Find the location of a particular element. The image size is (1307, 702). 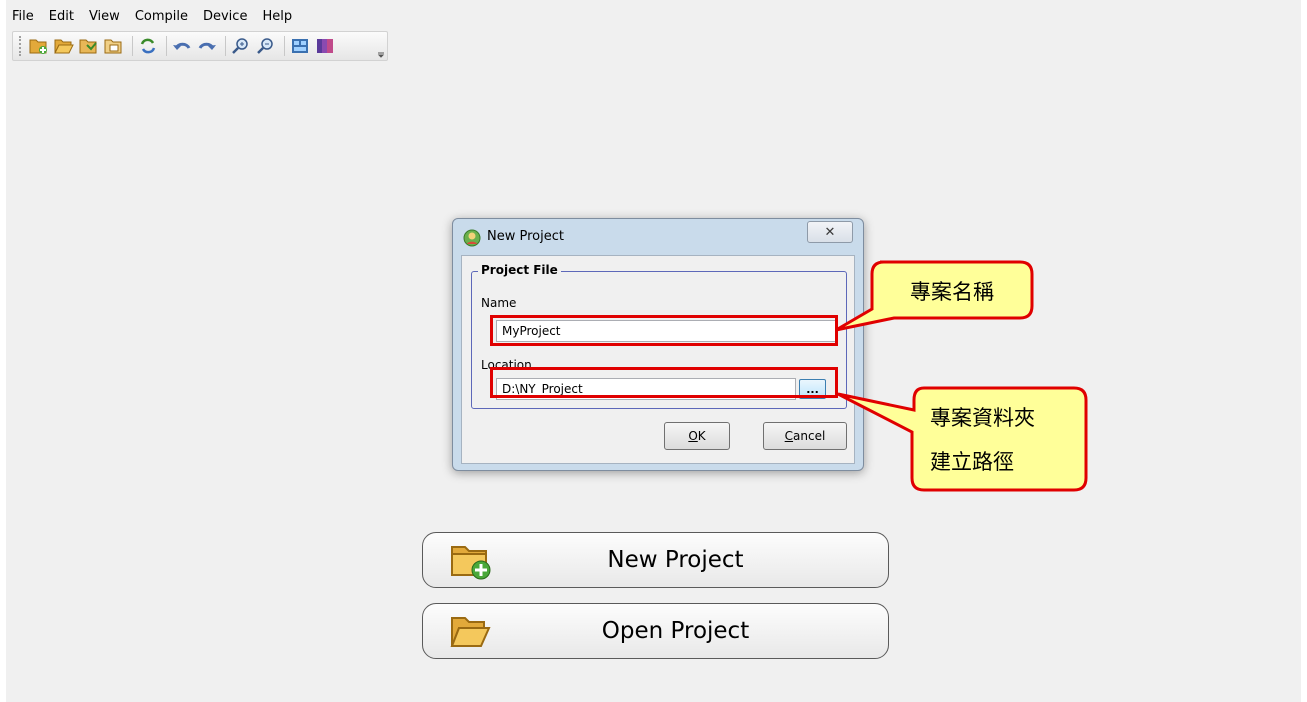

location-callout-text-line2: 建立路徑 is located at coordinates (972, 462).